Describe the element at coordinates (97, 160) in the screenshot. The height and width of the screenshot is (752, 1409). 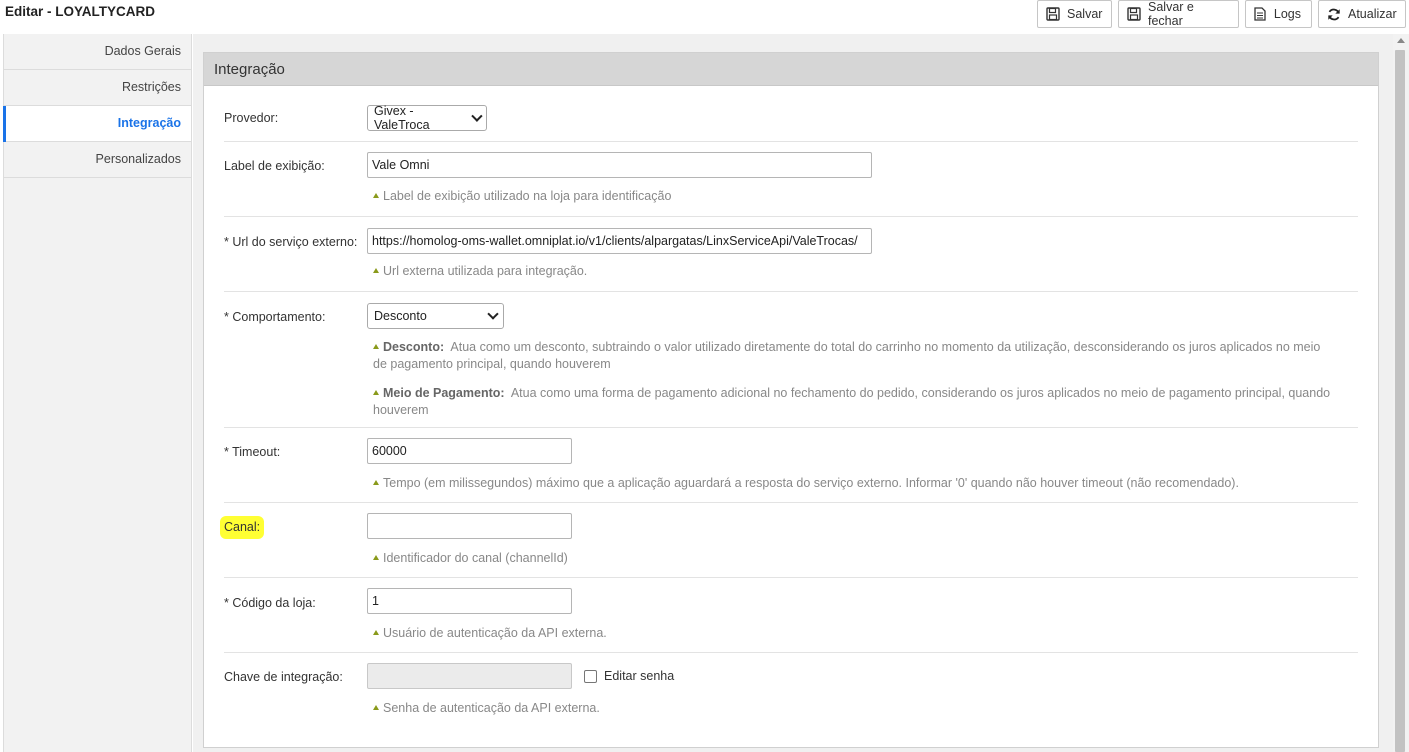
I see `sidebar-item-personalizados: Personalizados` at that location.